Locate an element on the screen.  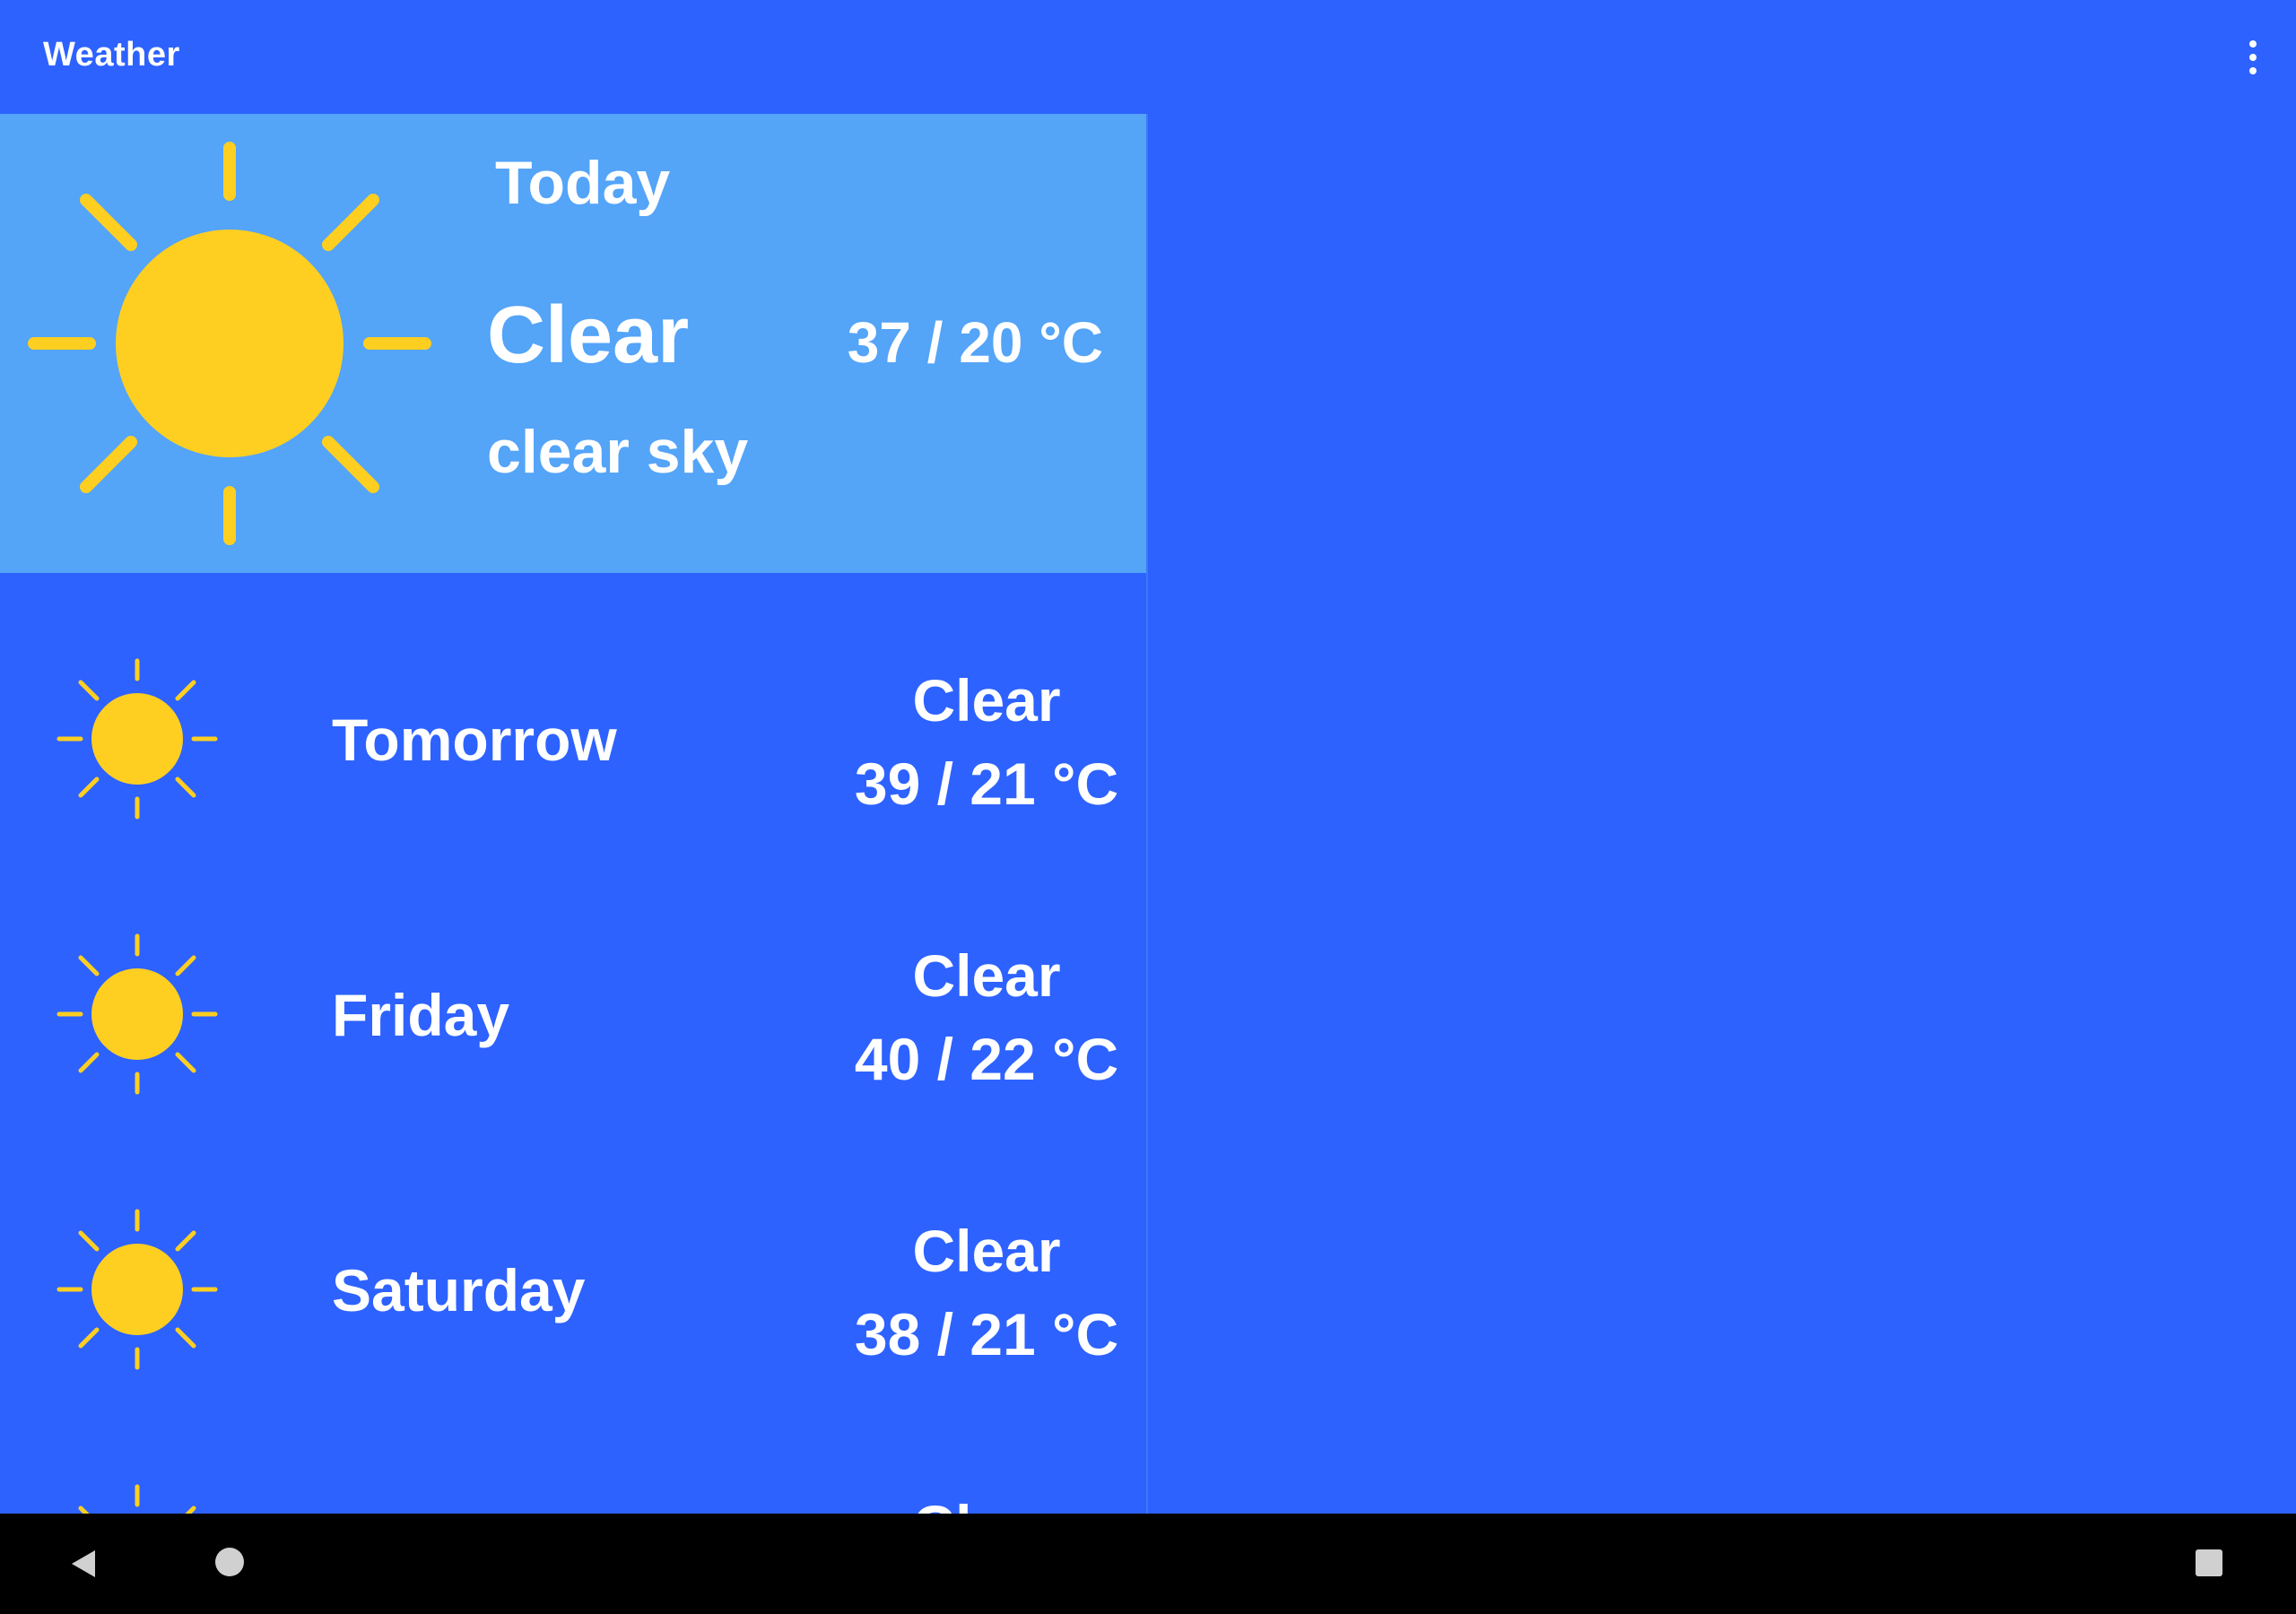
today-day-label: Today is located at coordinates (583, 183).